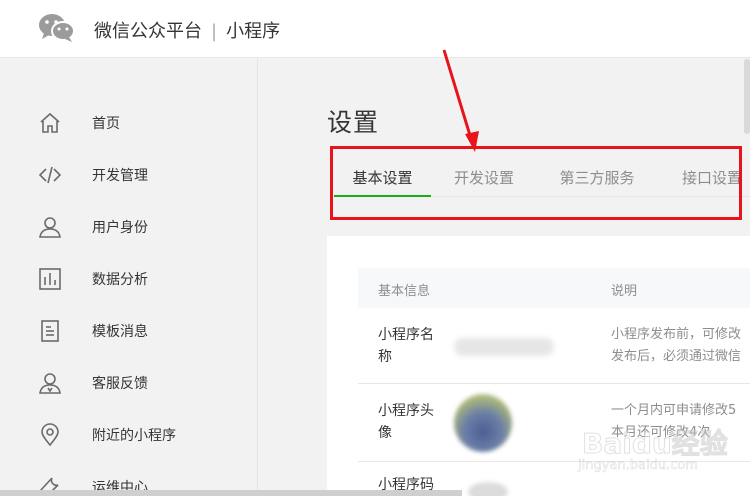 The width and height of the screenshot is (750, 496). What do you see at coordinates (50, 435) in the screenshot?
I see `location-pin-icon` at bounding box center [50, 435].